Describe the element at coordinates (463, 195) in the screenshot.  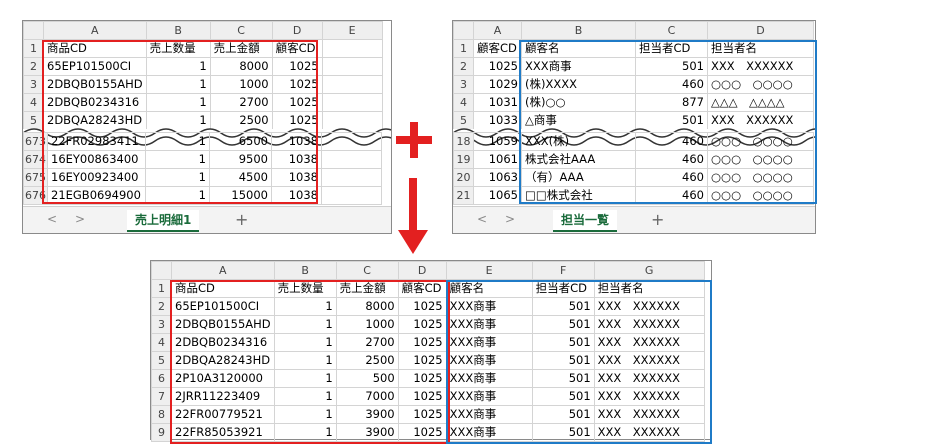
I see `row-number: 21` at that location.